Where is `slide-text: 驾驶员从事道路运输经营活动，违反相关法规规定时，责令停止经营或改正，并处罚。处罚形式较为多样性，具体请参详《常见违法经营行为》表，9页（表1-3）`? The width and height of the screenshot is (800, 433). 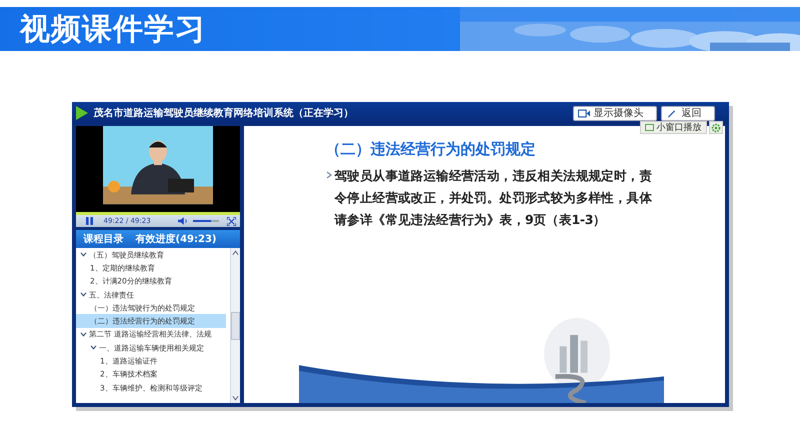 slide-text: 驾驶员从事道路运输经营活动，违反相关法规规定时，责令停止经营或改正，并处罚。处罚形式较为多样性，具体请参详《常见违法经营行为》表，9页（表1-3） is located at coordinates (494, 198).